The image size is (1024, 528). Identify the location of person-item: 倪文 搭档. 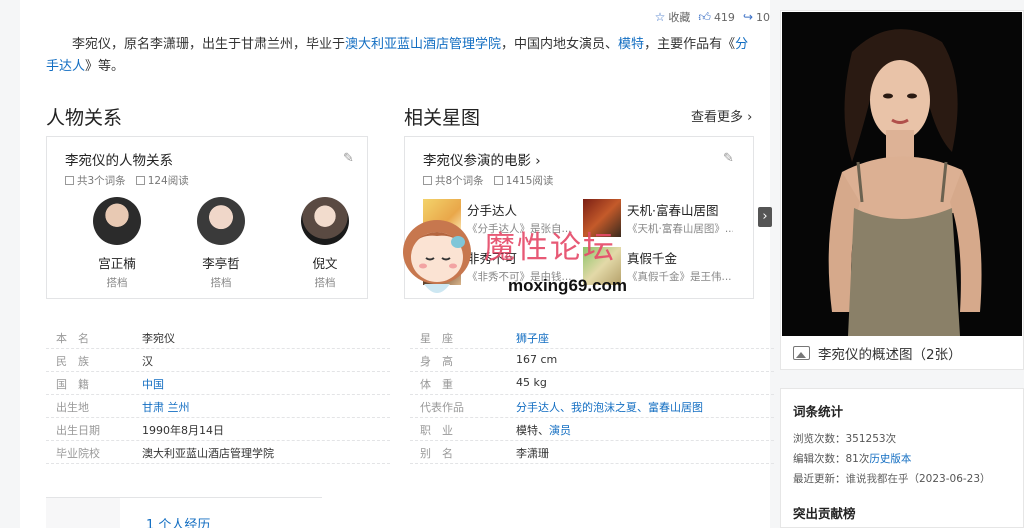
(325, 243).